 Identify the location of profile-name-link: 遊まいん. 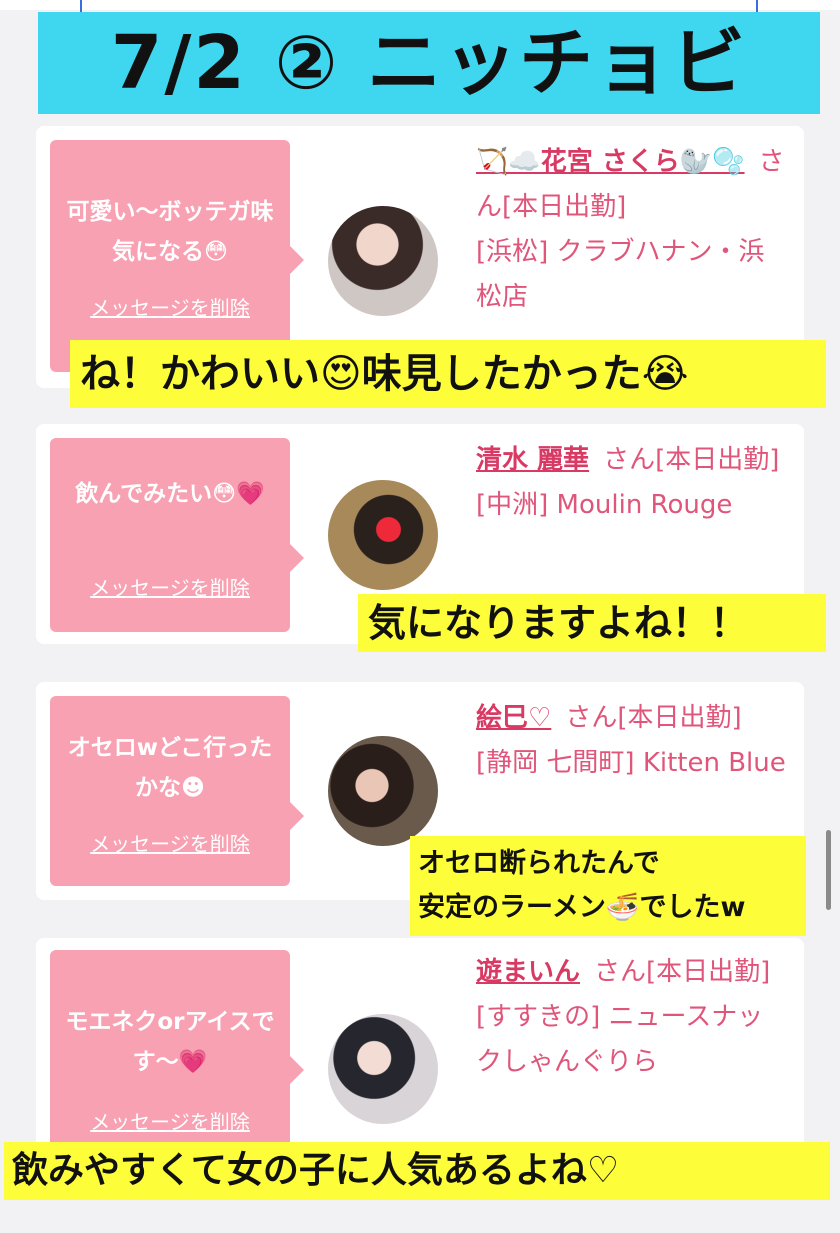
(528, 972).